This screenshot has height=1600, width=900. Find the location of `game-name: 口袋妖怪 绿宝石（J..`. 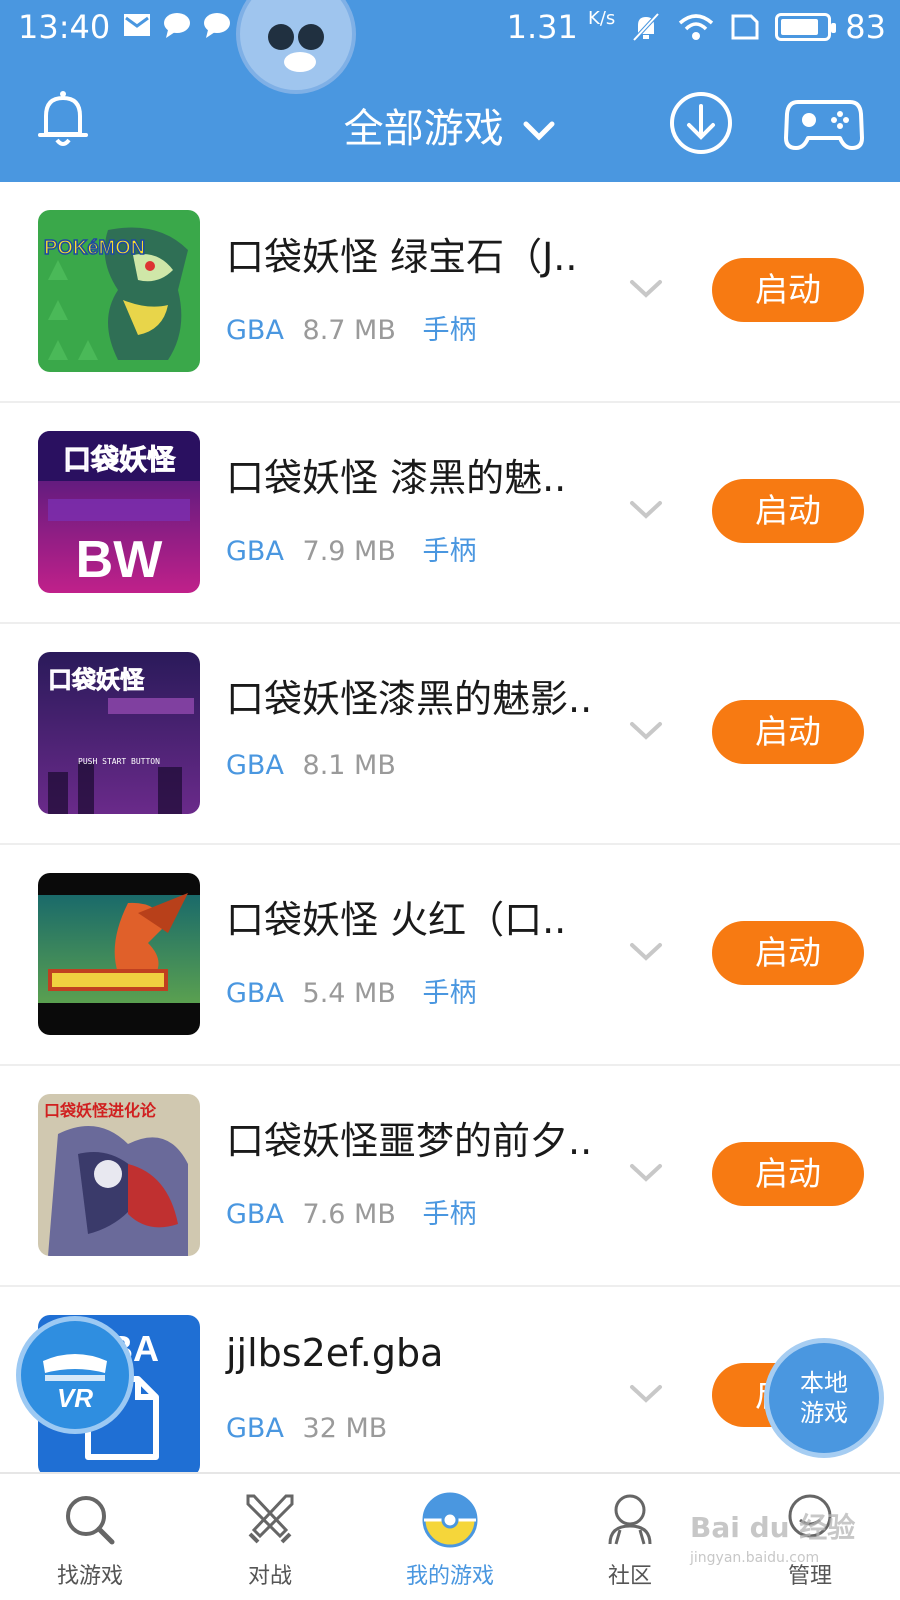

game-name: 口袋妖怪 绿宝石（J.. is located at coordinates (402, 257).